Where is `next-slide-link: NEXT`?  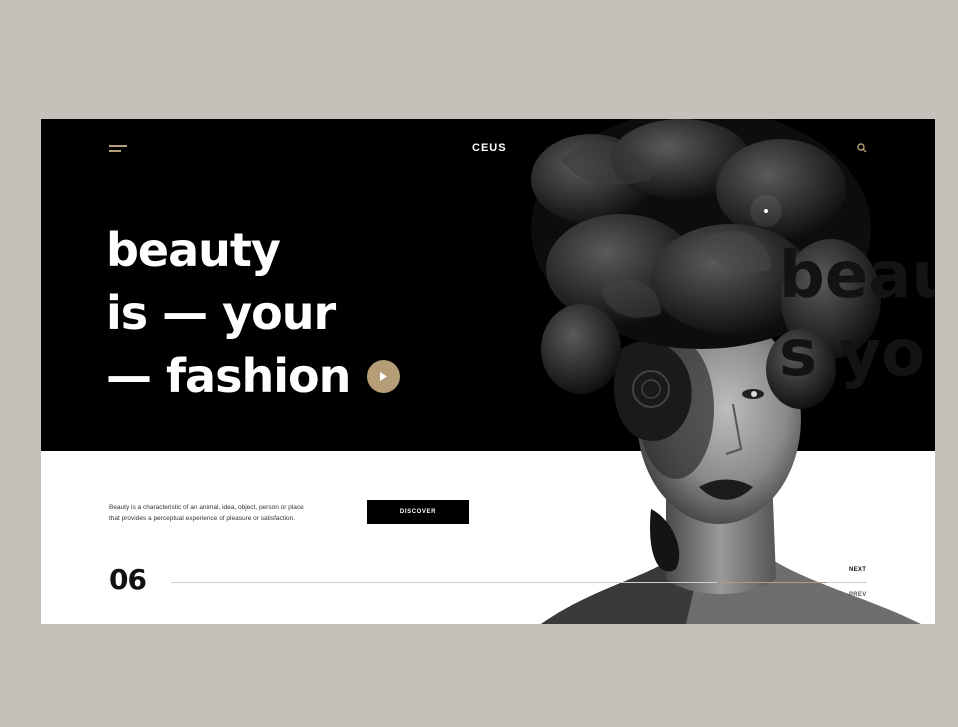
next-slide-link: NEXT is located at coordinates (857, 570).